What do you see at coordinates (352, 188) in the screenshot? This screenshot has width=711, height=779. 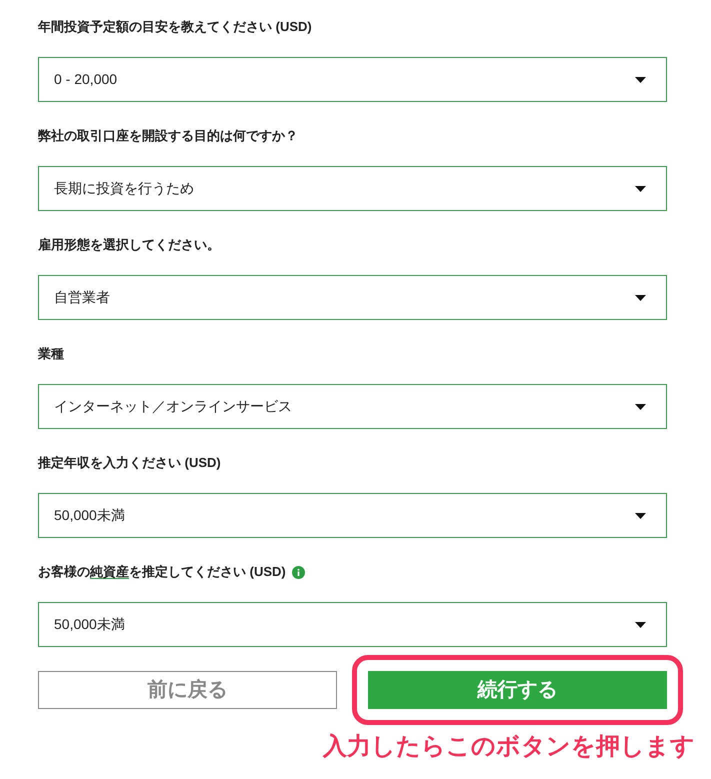 I see `select-field: 長期に投資を行うため` at bounding box center [352, 188].